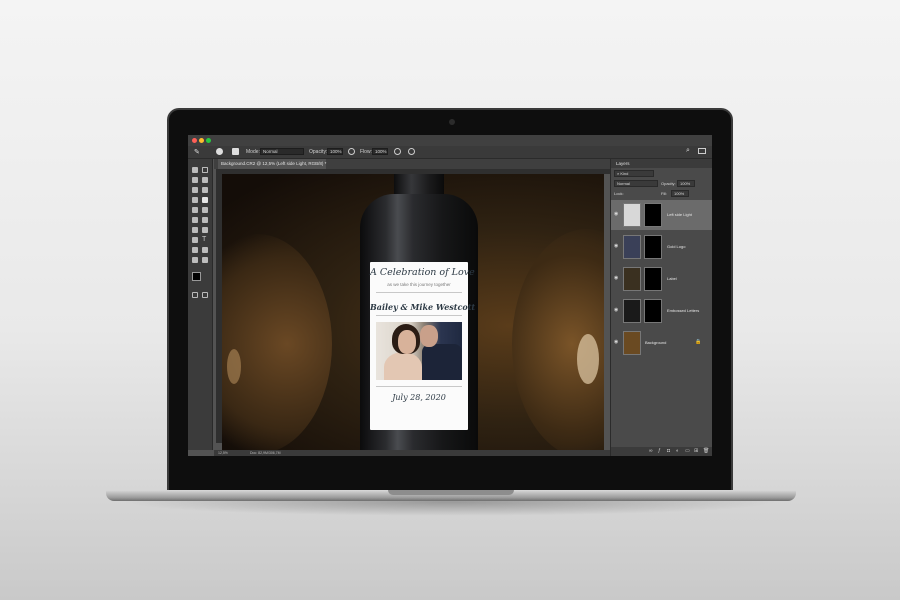 The height and width of the screenshot is (600, 900). I want to click on doc-size: Doc: 82,9M/306,7M, so click(265, 453).